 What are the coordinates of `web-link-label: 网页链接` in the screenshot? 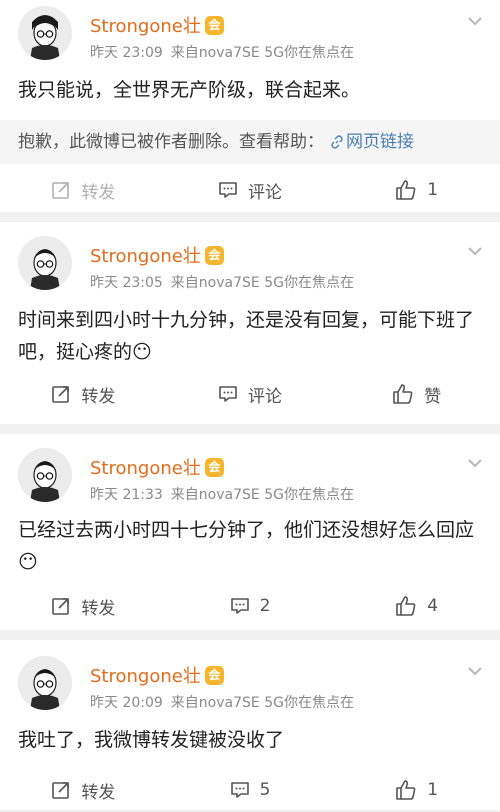 It's located at (380, 142).